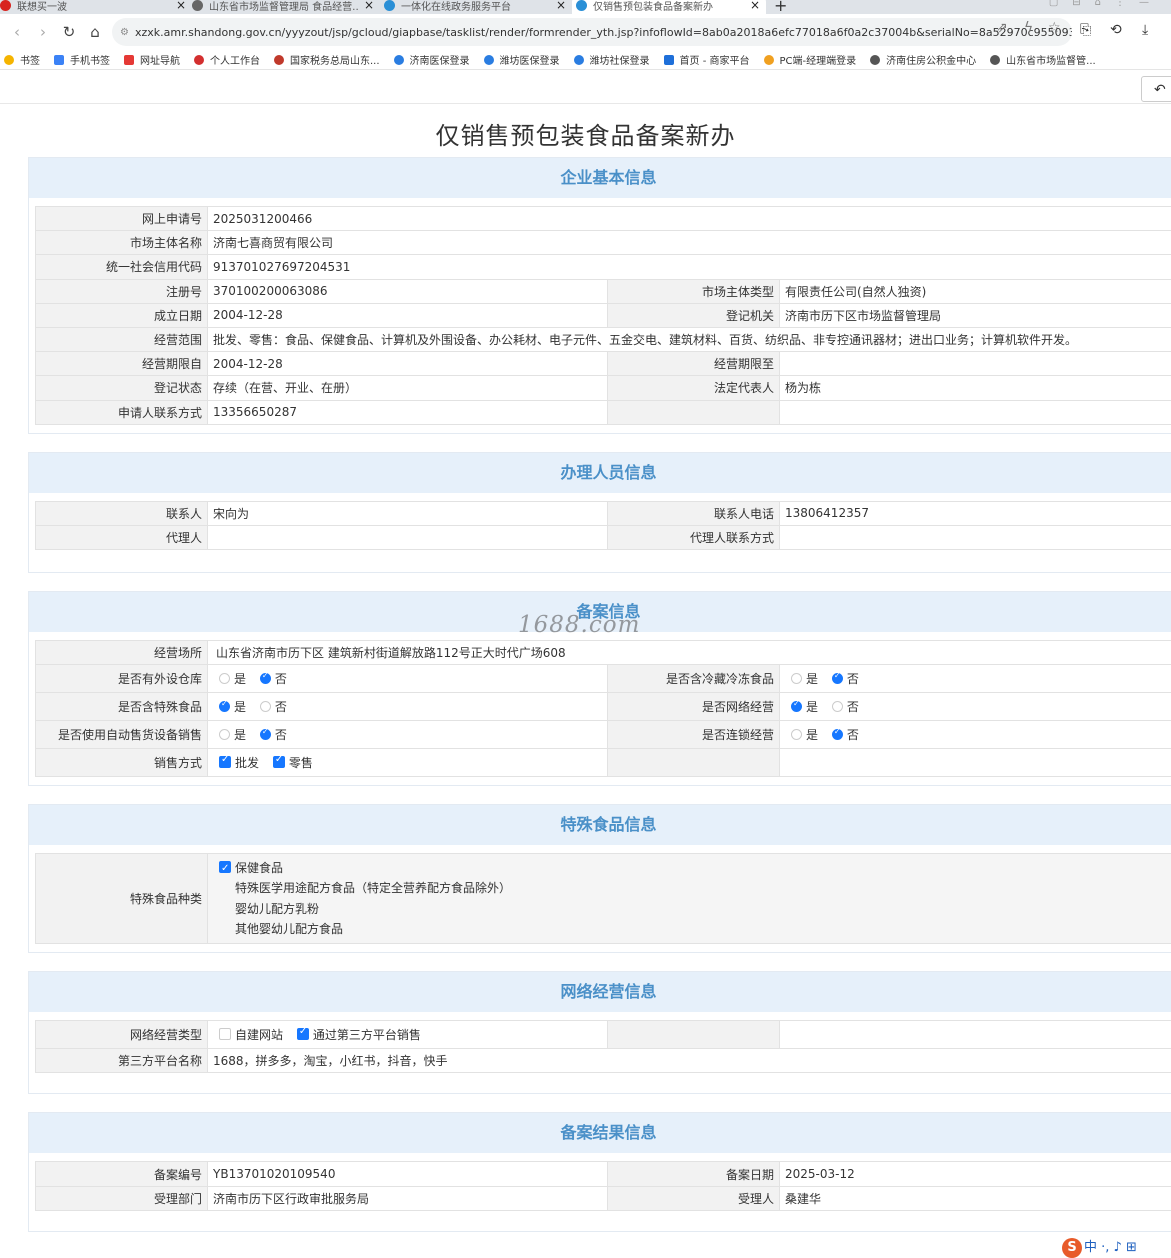 The width and height of the screenshot is (1171, 1258). What do you see at coordinates (796, 678) in the screenshot?
I see `cold-food-yes-radio` at bounding box center [796, 678].